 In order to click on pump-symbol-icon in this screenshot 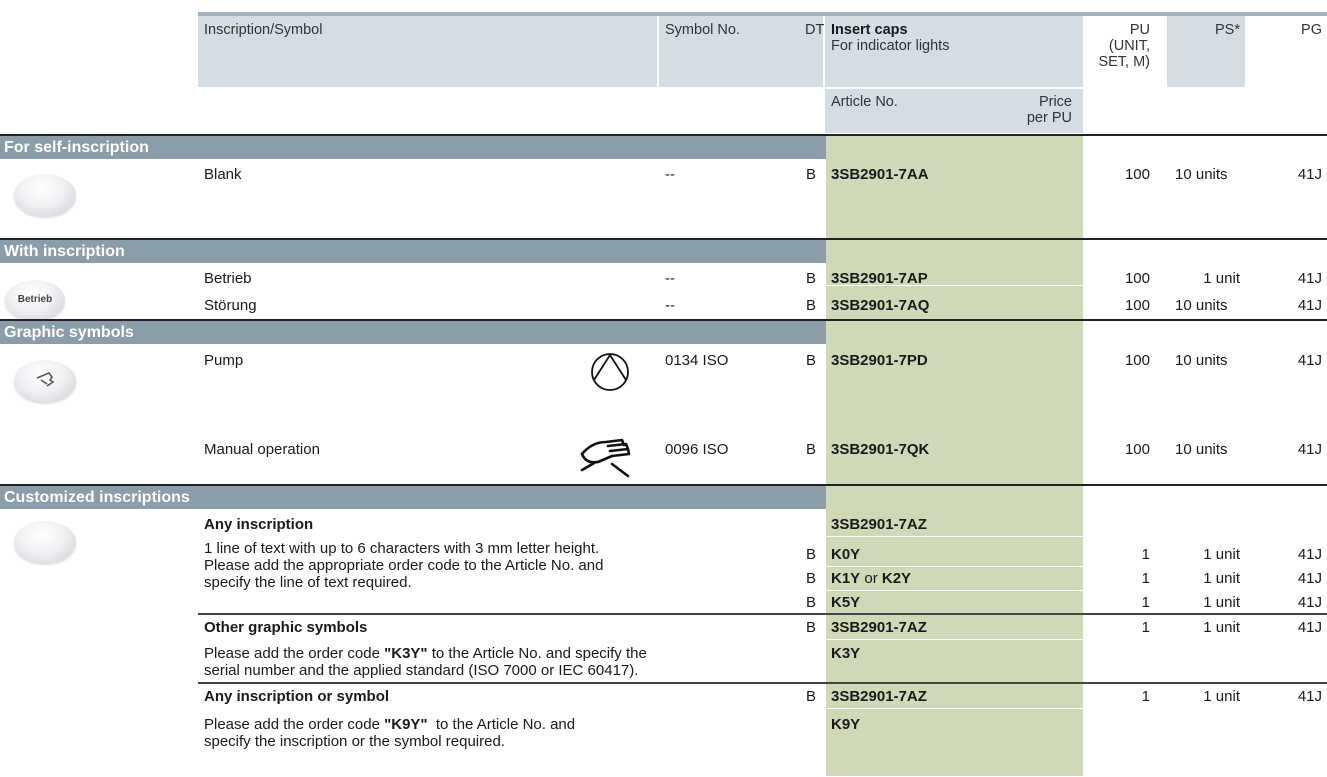, I will do `click(610, 372)`.